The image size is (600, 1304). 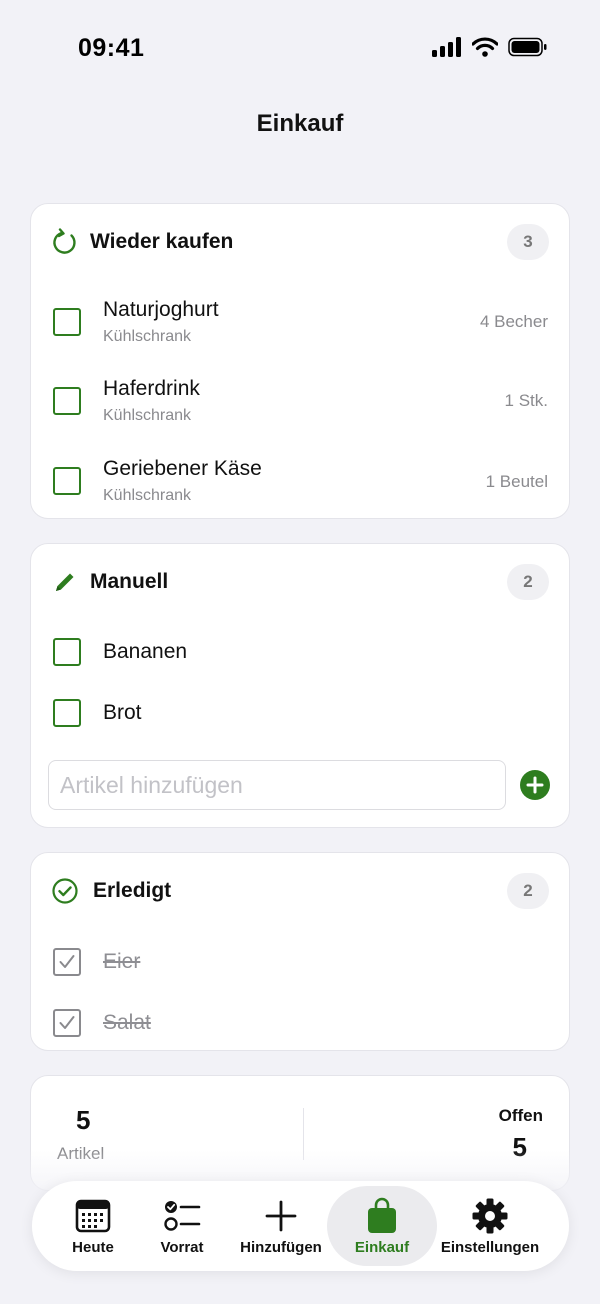 I want to click on count-badge: 3, so click(x=528, y=242).